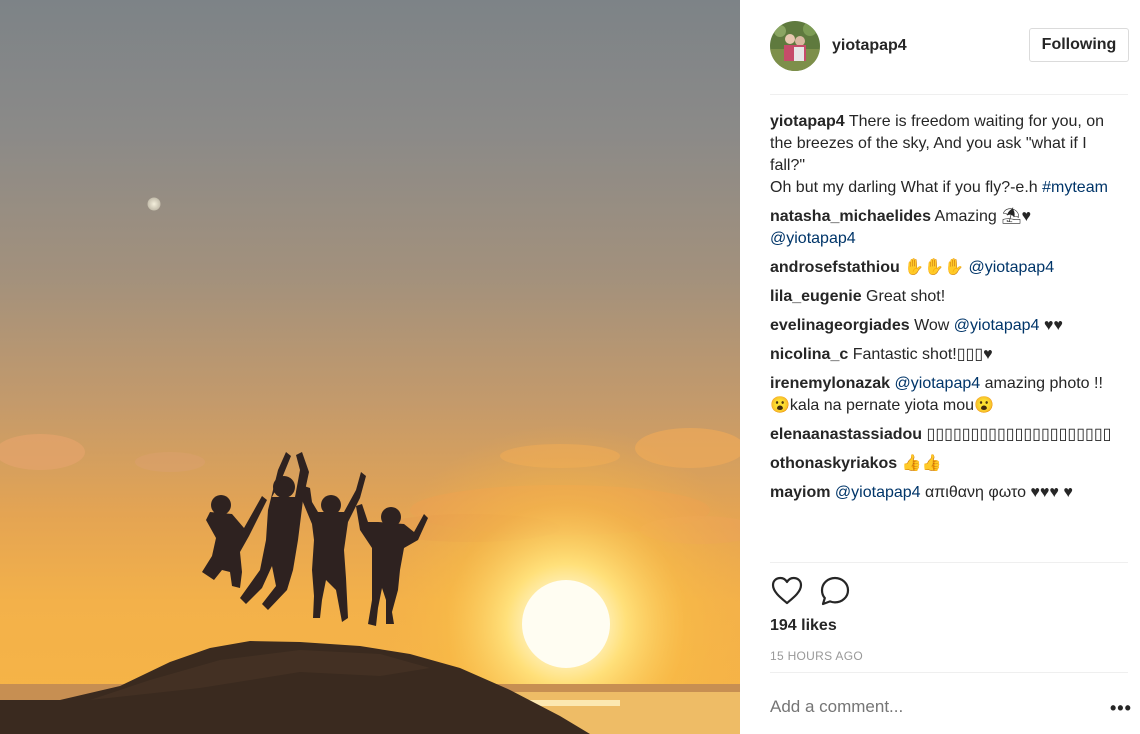 The image size is (1140, 734). I want to click on comment-text: Great shot!, so click(903, 296).